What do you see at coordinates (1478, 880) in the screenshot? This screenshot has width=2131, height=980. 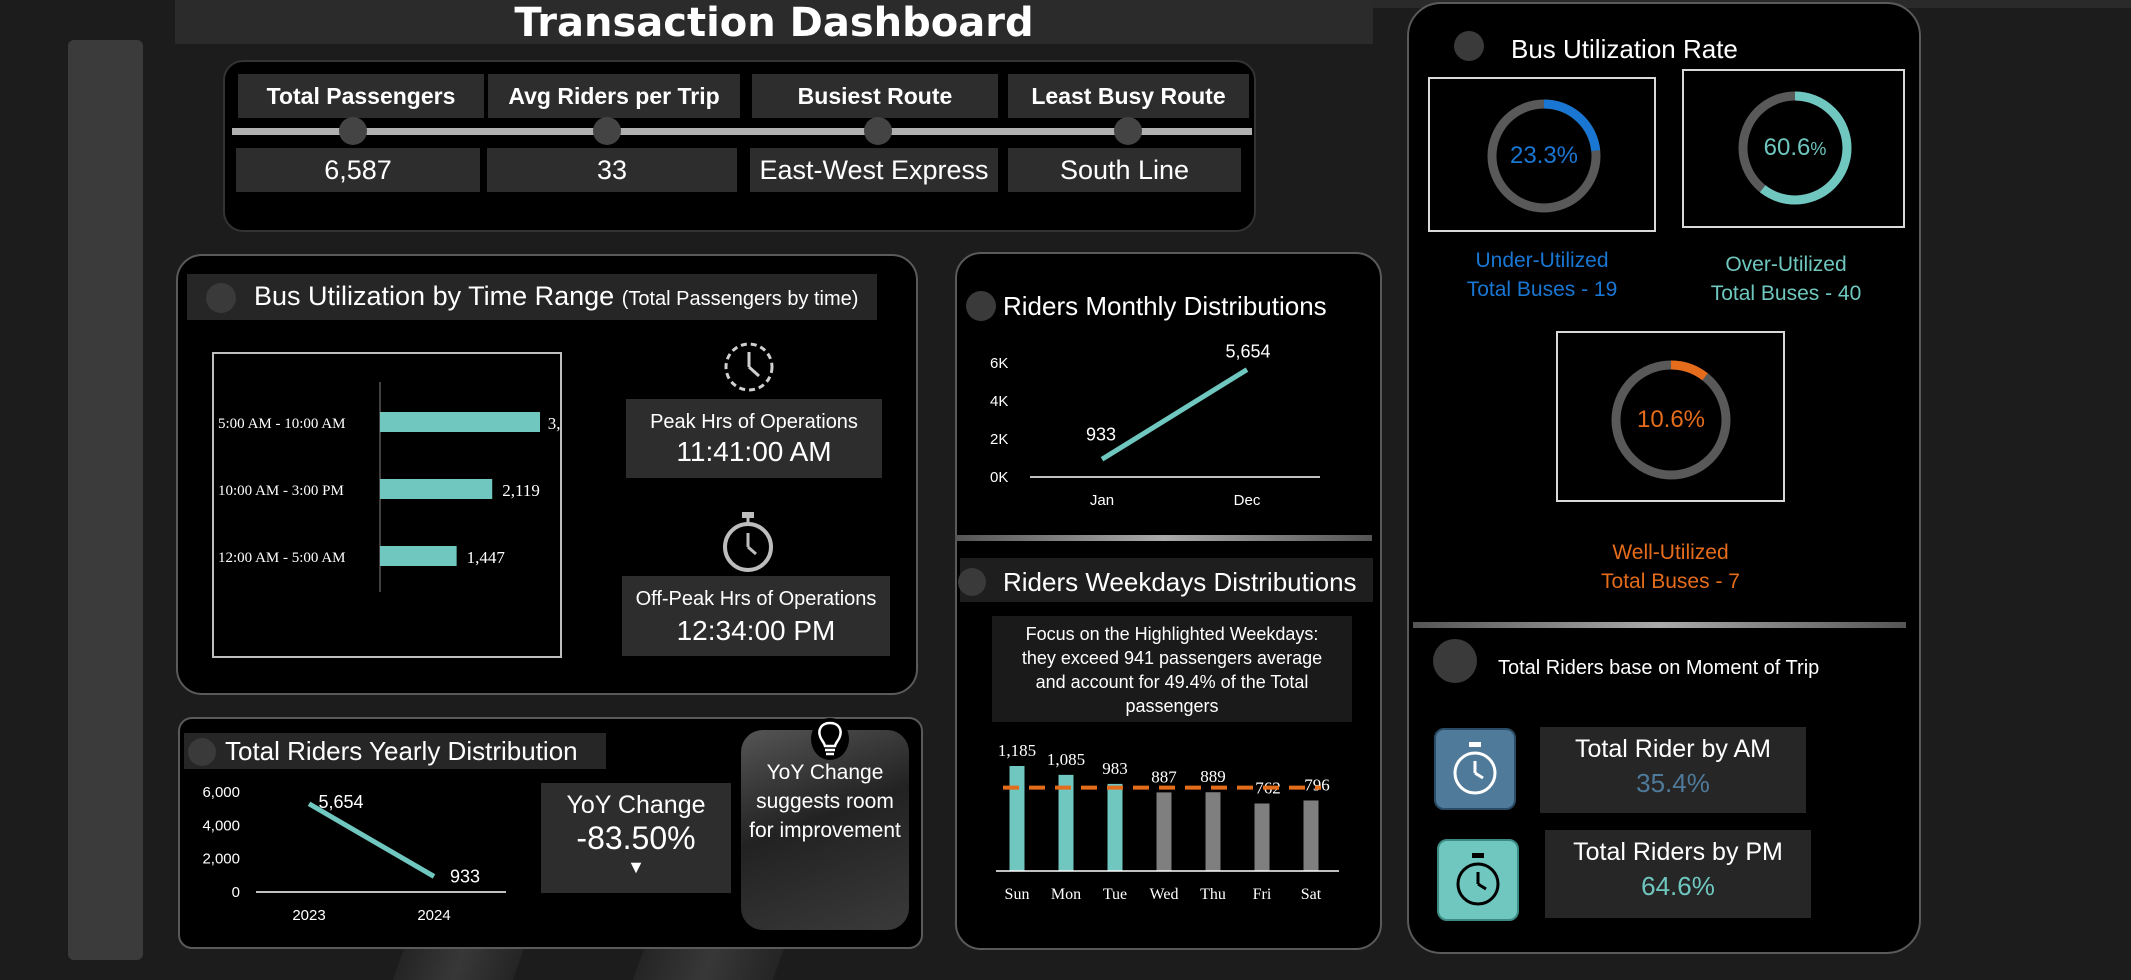 I see `pm-stopwatch-icon` at bounding box center [1478, 880].